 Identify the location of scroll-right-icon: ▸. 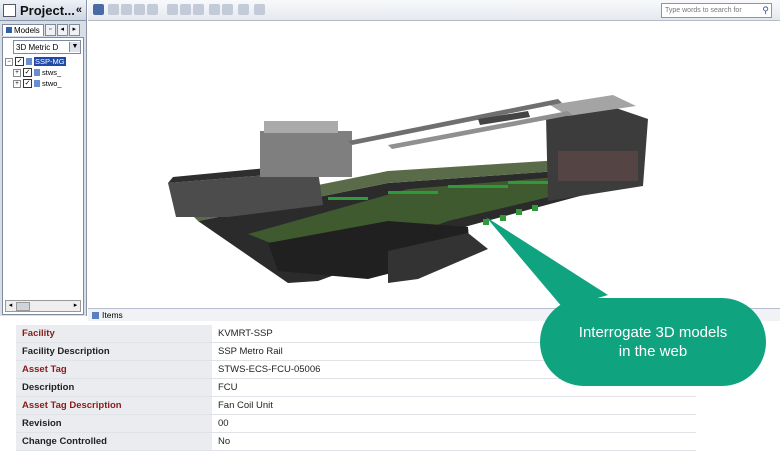
(75, 306).